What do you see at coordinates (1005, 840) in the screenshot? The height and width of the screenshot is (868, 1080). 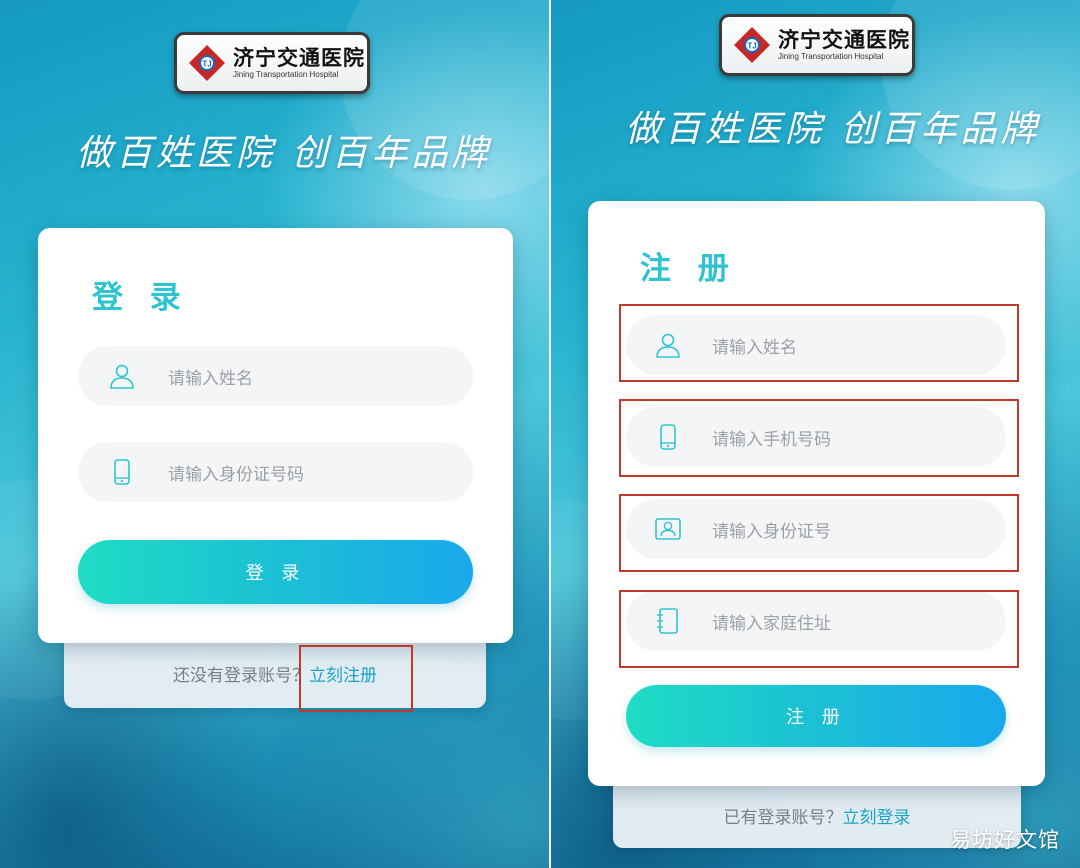 I see `watermark: 易坊好文馆` at bounding box center [1005, 840].